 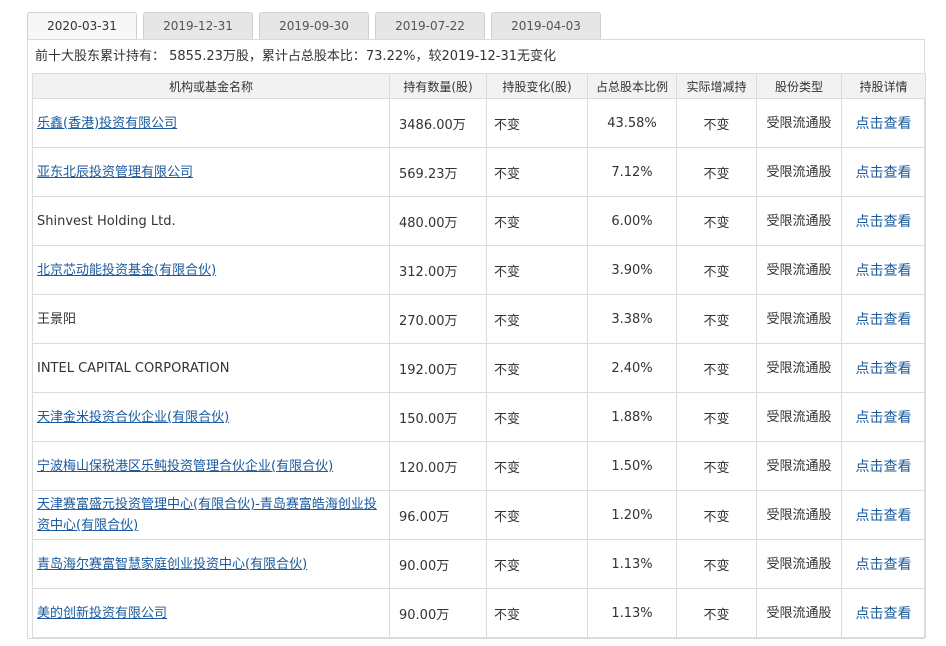 What do you see at coordinates (537, 86) in the screenshot?
I see `col-header-change: 持股变化(股)` at bounding box center [537, 86].